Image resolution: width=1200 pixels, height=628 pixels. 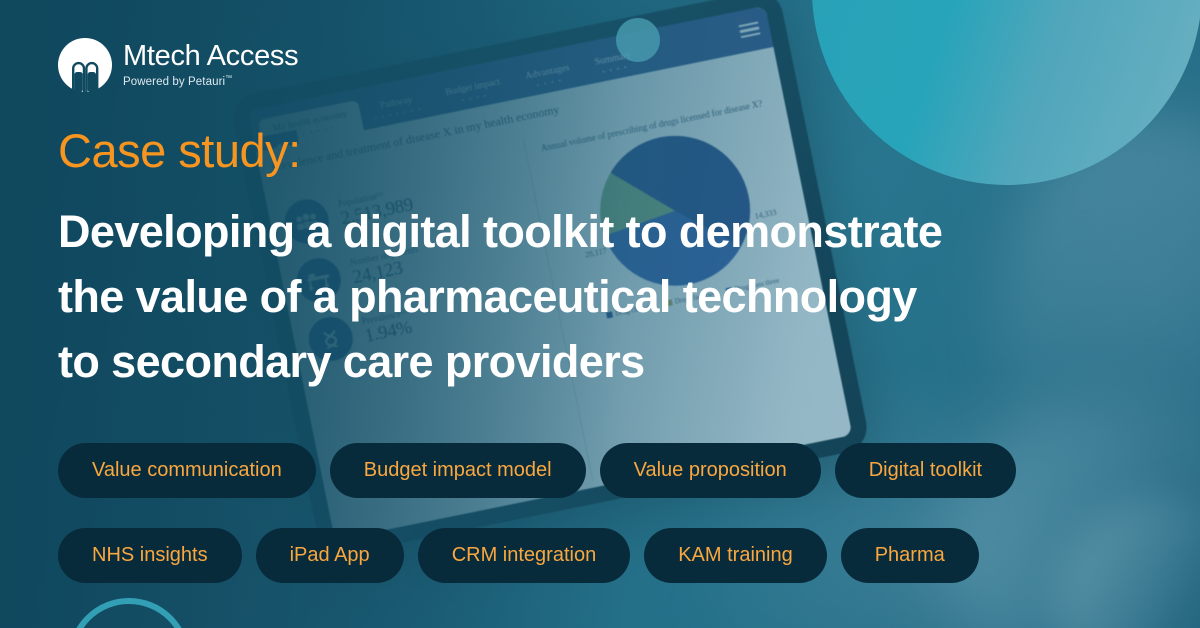 I want to click on tag-pharma: Pharma, so click(x=909, y=555).